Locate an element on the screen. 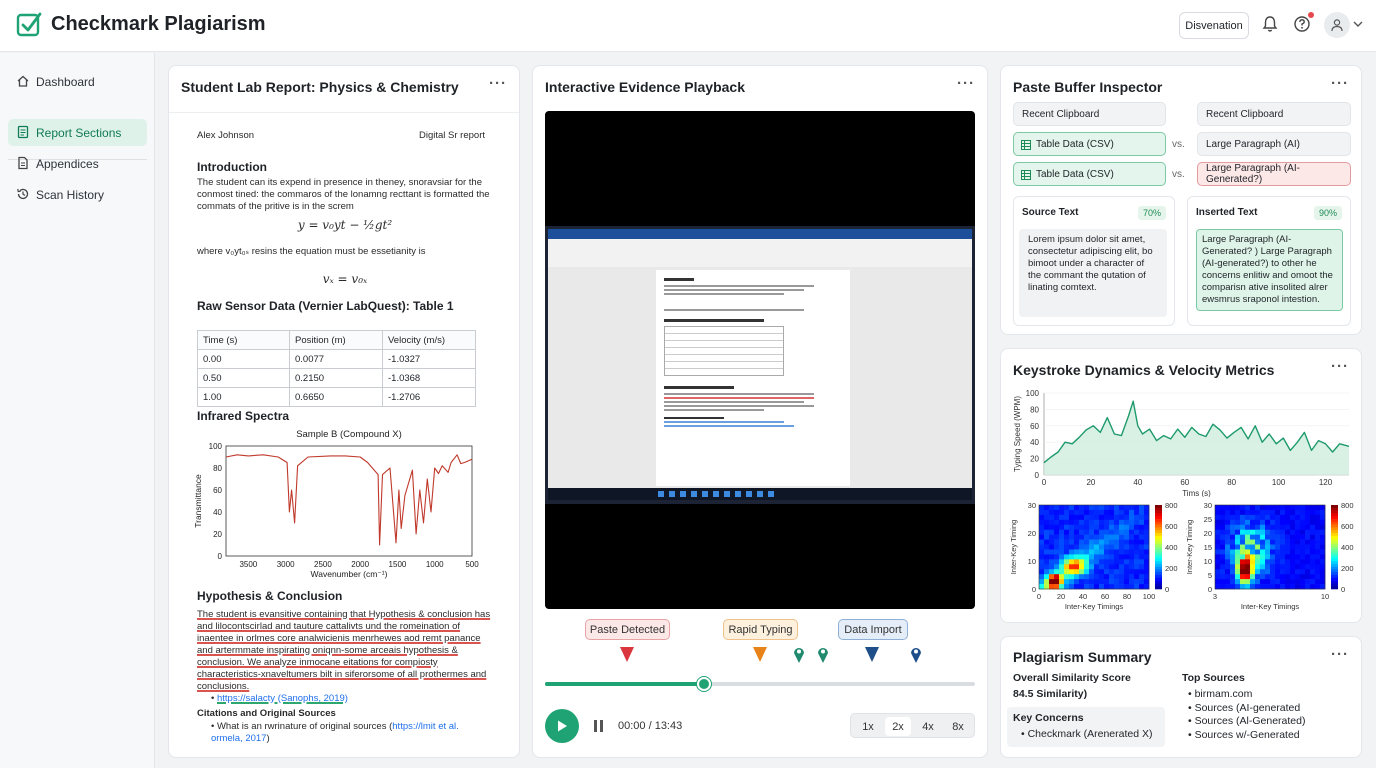 The image size is (1376, 768). y-tick-label: 40 is located at coordinates (217, 512).